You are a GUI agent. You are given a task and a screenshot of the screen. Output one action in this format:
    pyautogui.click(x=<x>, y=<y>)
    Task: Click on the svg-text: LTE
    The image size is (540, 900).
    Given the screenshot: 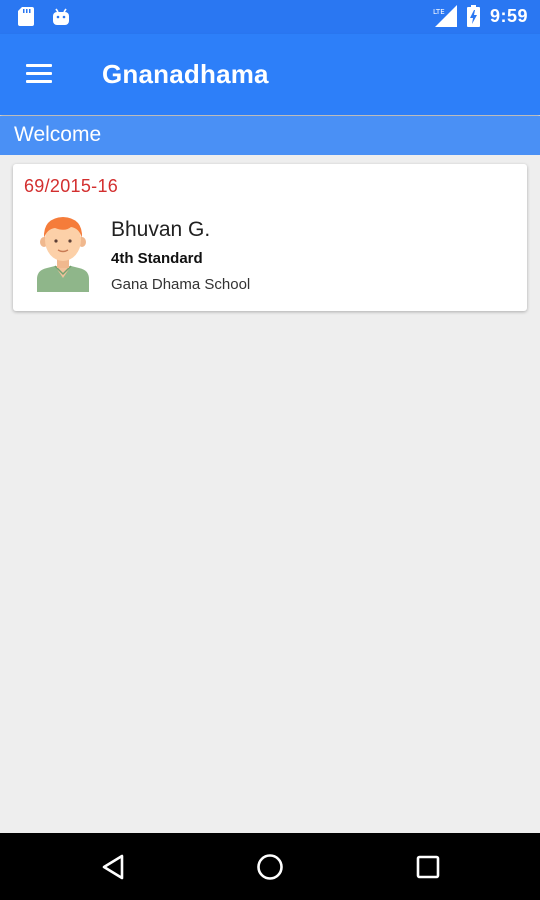 What is the action you would take?
    pyautogui.click(x=439, y=12)
    